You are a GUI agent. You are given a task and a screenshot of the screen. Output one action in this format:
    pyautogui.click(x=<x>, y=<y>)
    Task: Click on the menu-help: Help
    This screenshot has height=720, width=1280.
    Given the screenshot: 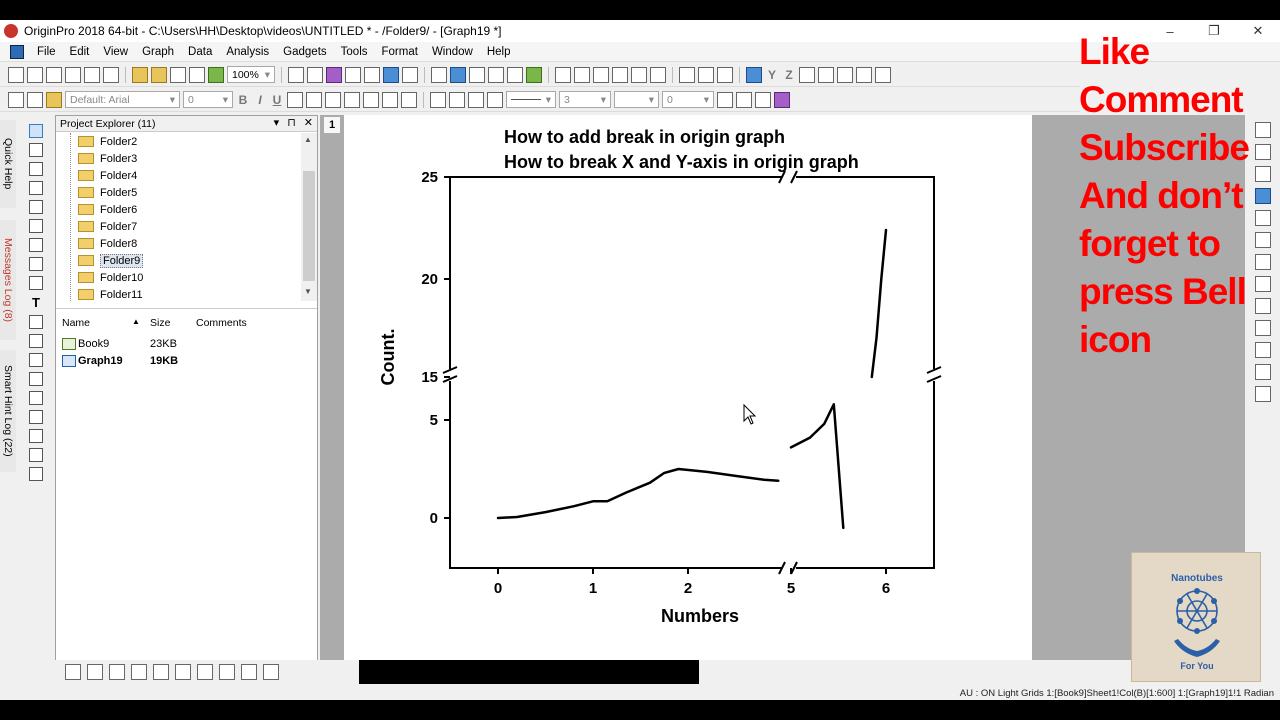 What is the action you would take?
    pyautogui.click(x=499, y=52)
    